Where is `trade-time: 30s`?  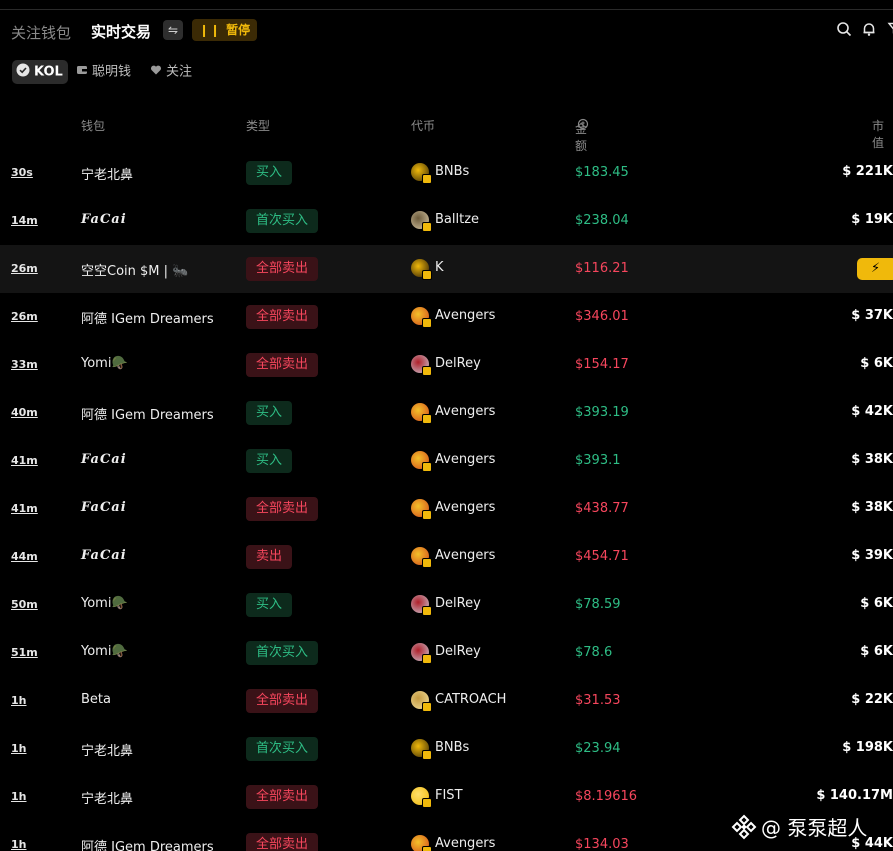 trade-time: 30s is located at coordinates (22, 172).